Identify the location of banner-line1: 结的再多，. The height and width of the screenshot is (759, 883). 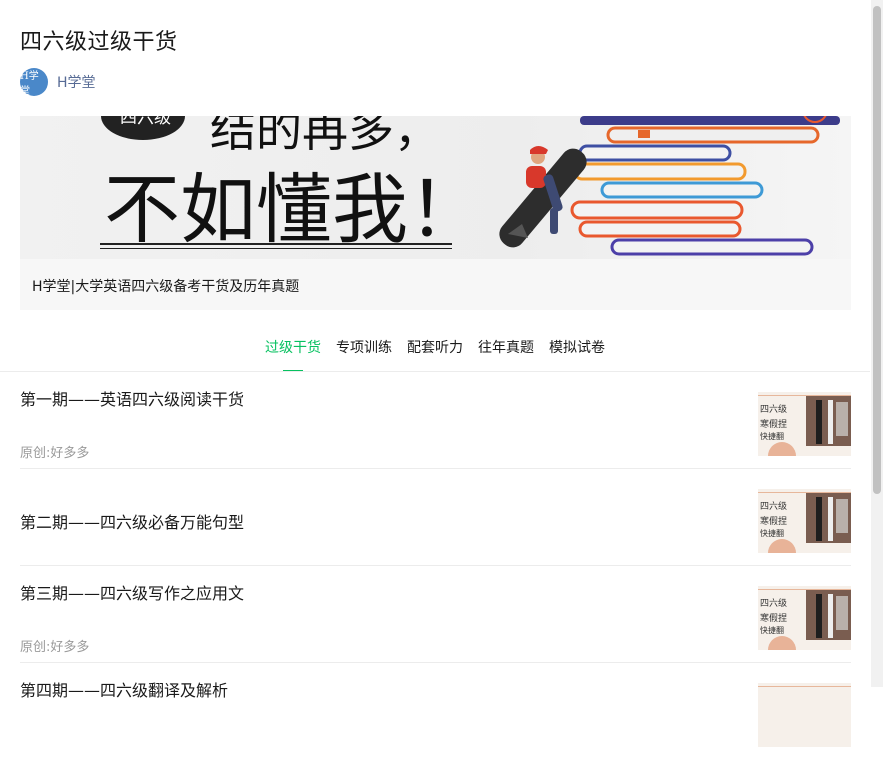
(325, 136).